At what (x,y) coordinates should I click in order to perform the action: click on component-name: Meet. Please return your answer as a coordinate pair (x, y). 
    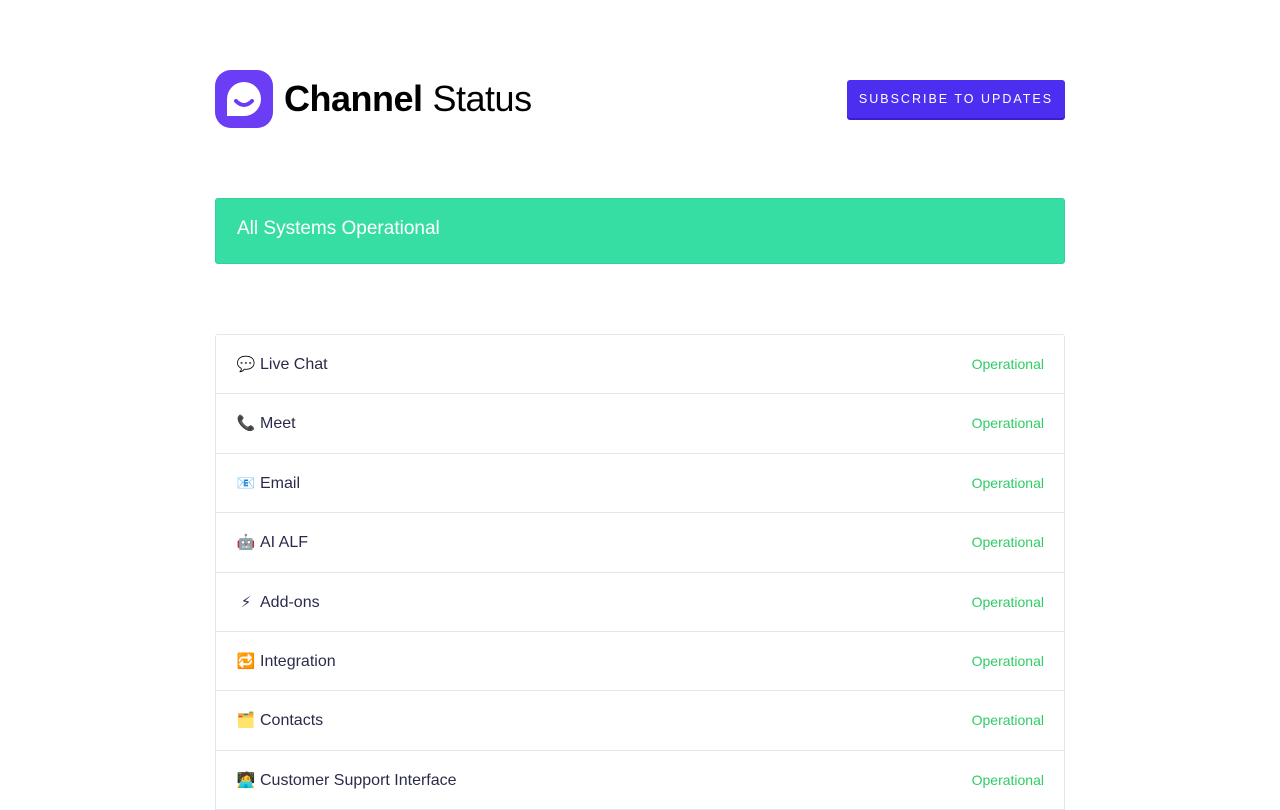
    Looking at the image, I should click on (278, 424).